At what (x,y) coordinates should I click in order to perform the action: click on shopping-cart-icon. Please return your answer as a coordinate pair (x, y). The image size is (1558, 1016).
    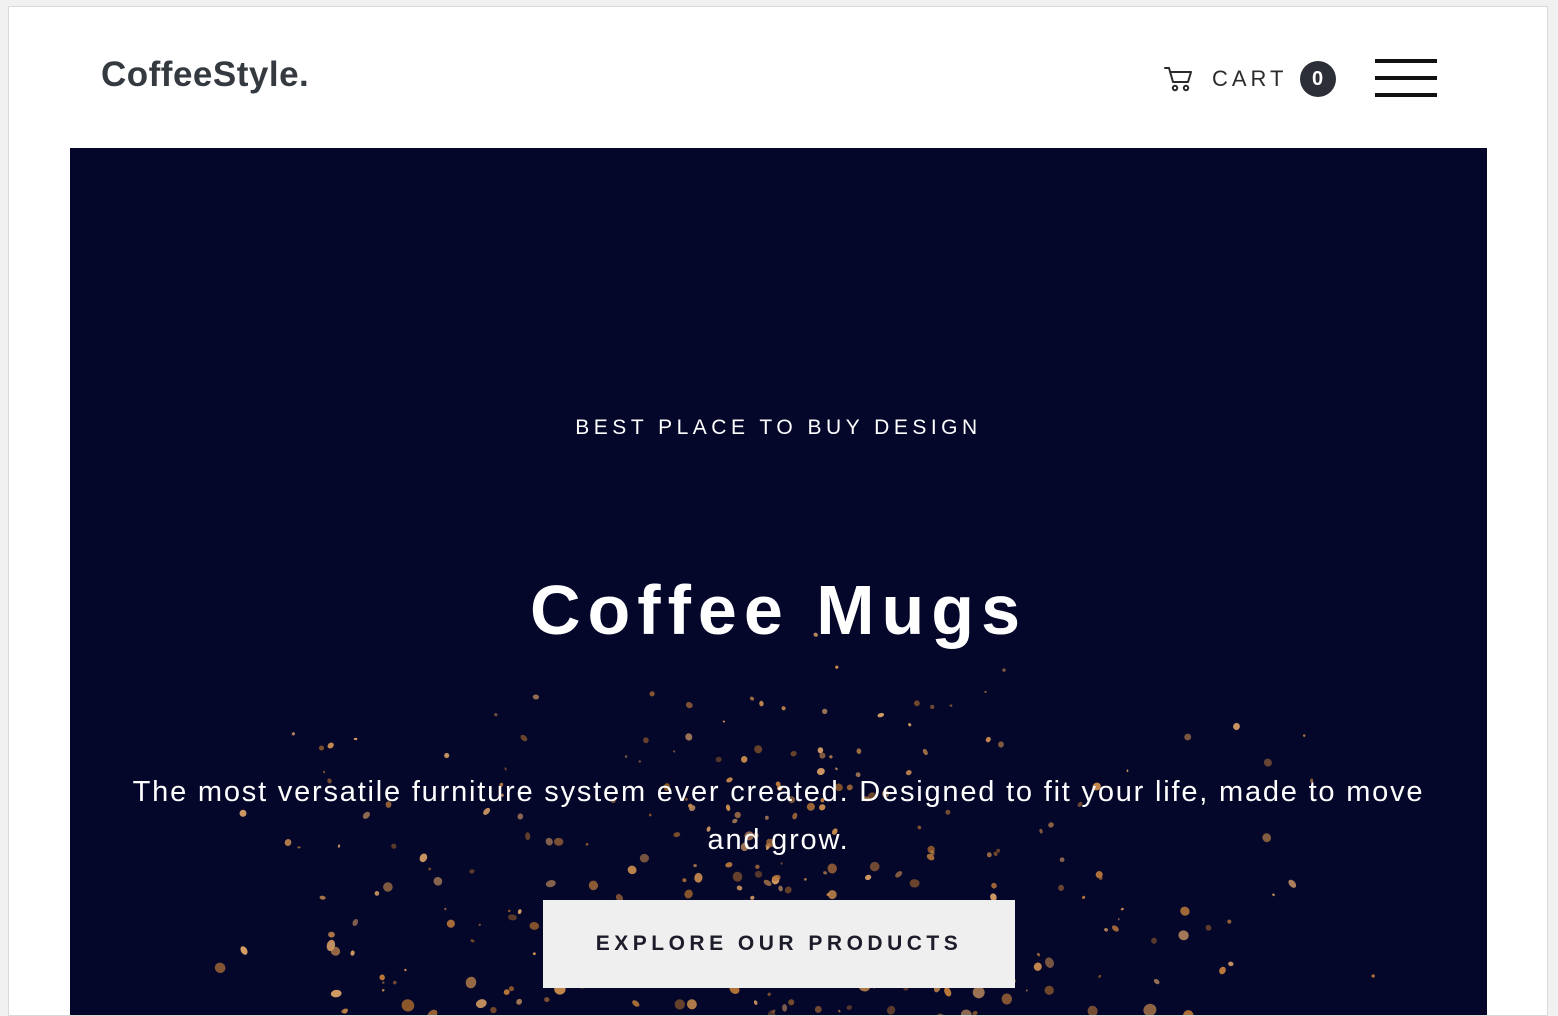
    Looking at the image, I should click on (1179, 79).